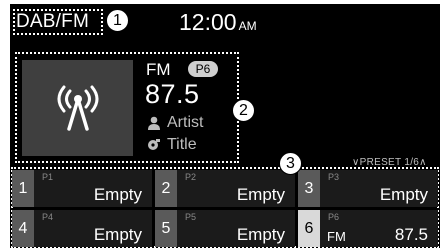  I want to click on preset-3: 3 P3 Empty, so click(368, 188).